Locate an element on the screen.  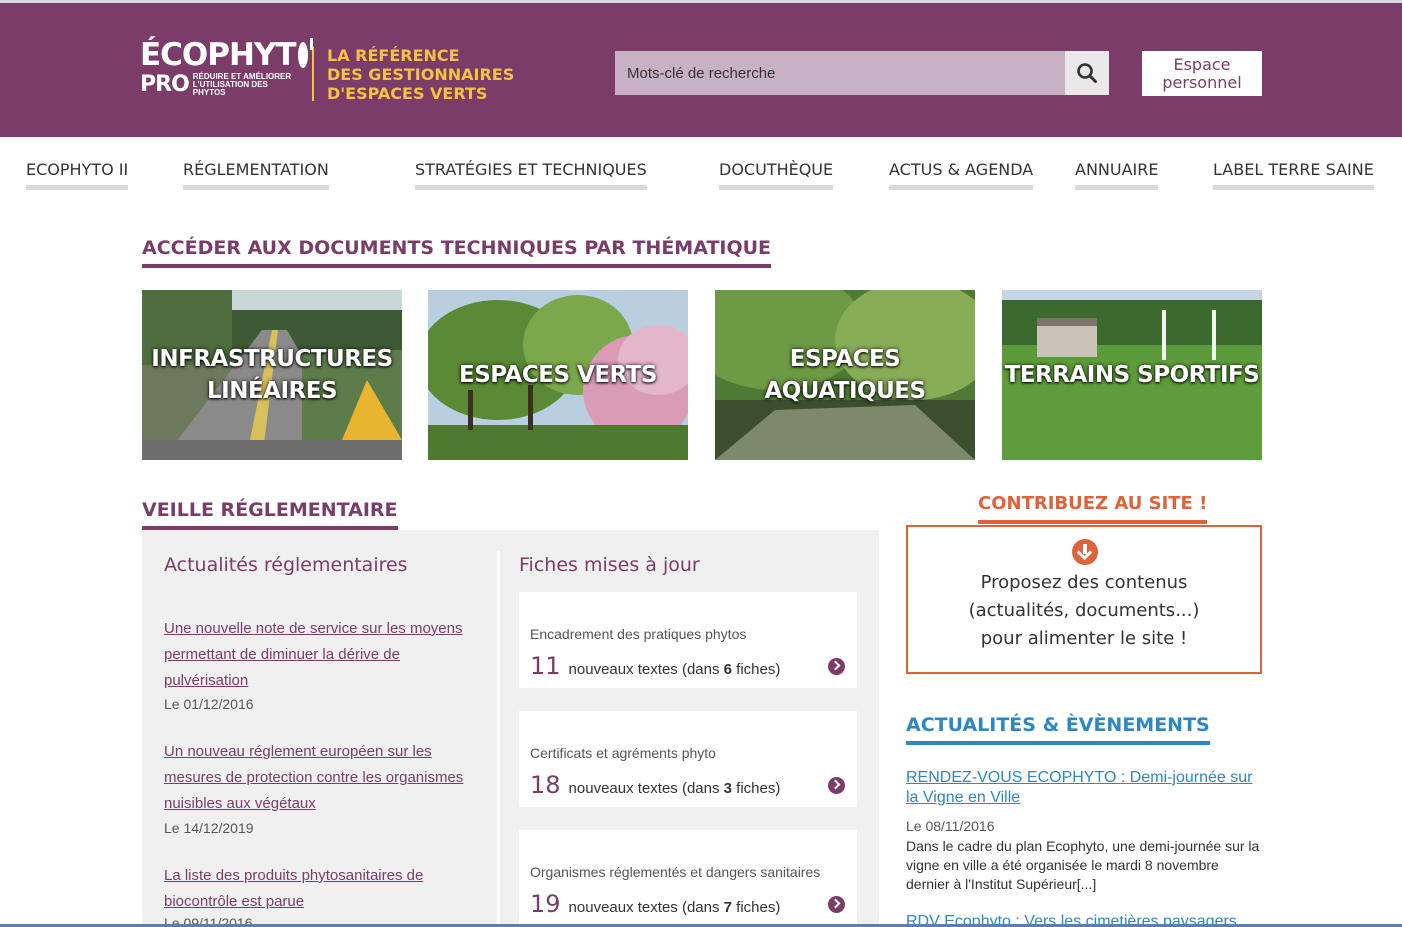
logo-pro-text: PRO is located at coordinates (165, 84).